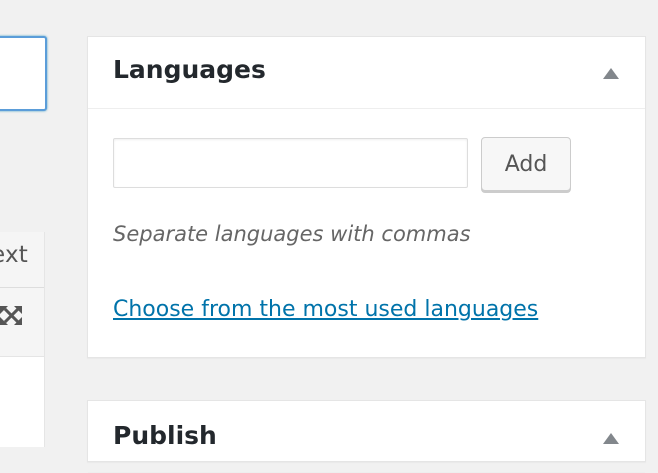 The image size is (658, 473). I want to click on languages-metabox-header: Languages, so click(366, 73).